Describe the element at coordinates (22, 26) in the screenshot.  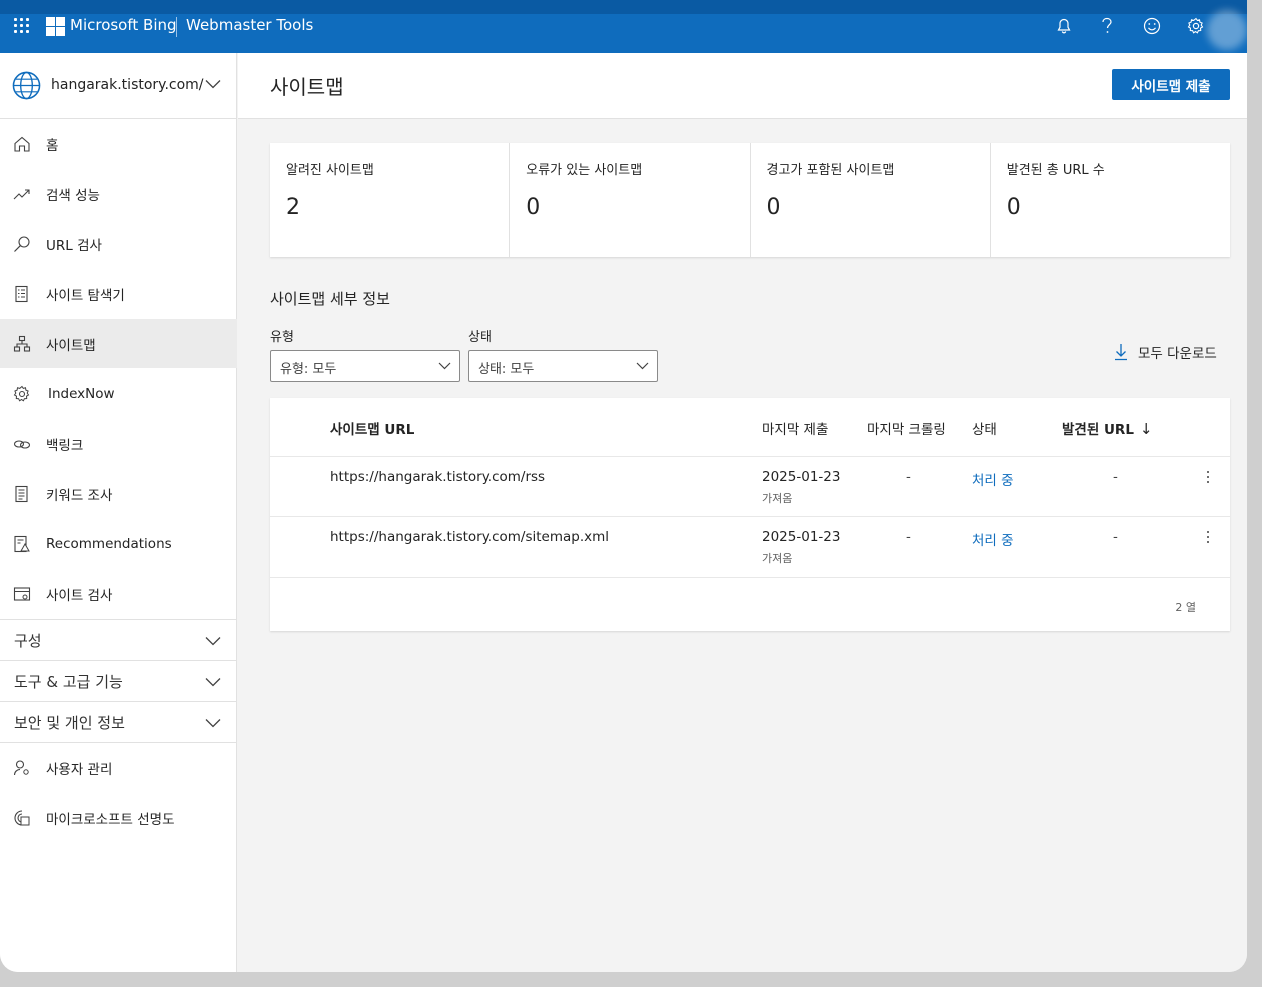
I see `app-launcher-icon` at that location.